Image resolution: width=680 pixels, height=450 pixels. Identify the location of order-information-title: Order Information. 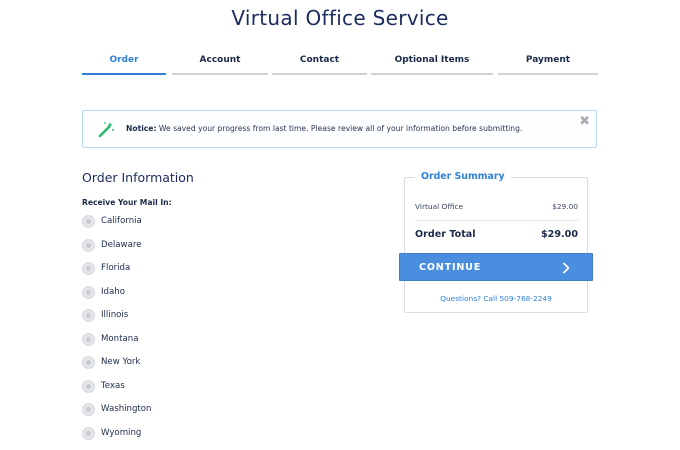
(138, 177).